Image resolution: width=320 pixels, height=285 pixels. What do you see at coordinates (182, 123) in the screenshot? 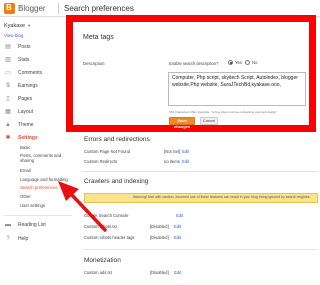
I see `save-changes-button: Save changes` at bounding box center [182, 123].